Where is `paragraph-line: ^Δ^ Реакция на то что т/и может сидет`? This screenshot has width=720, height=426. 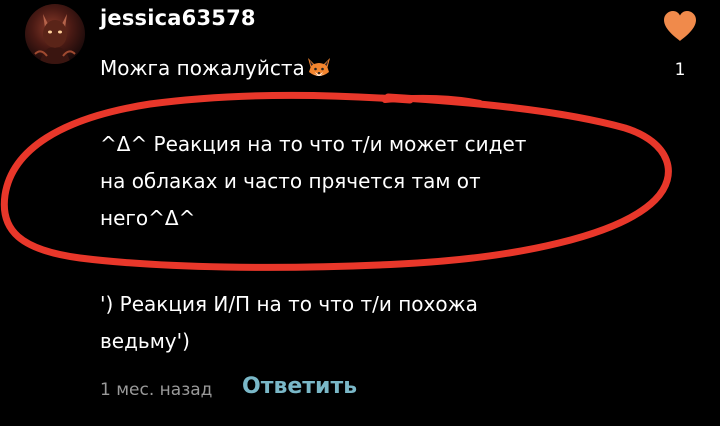 paragraph-line: ^Δ^ Реакция на то что т/и может сидет is located at coordinates (313, 144).